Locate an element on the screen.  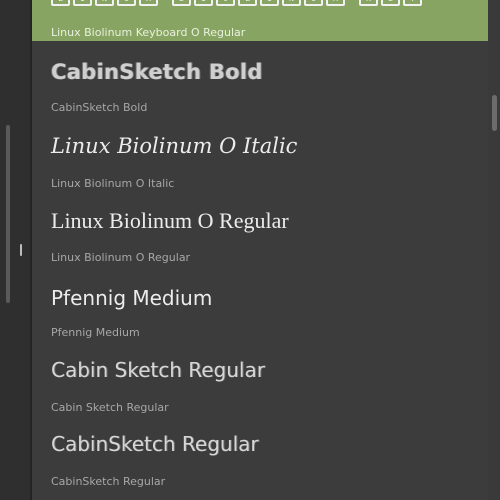
font-caption: Cabin Sketch Regular is located at coordinates (110, 407).